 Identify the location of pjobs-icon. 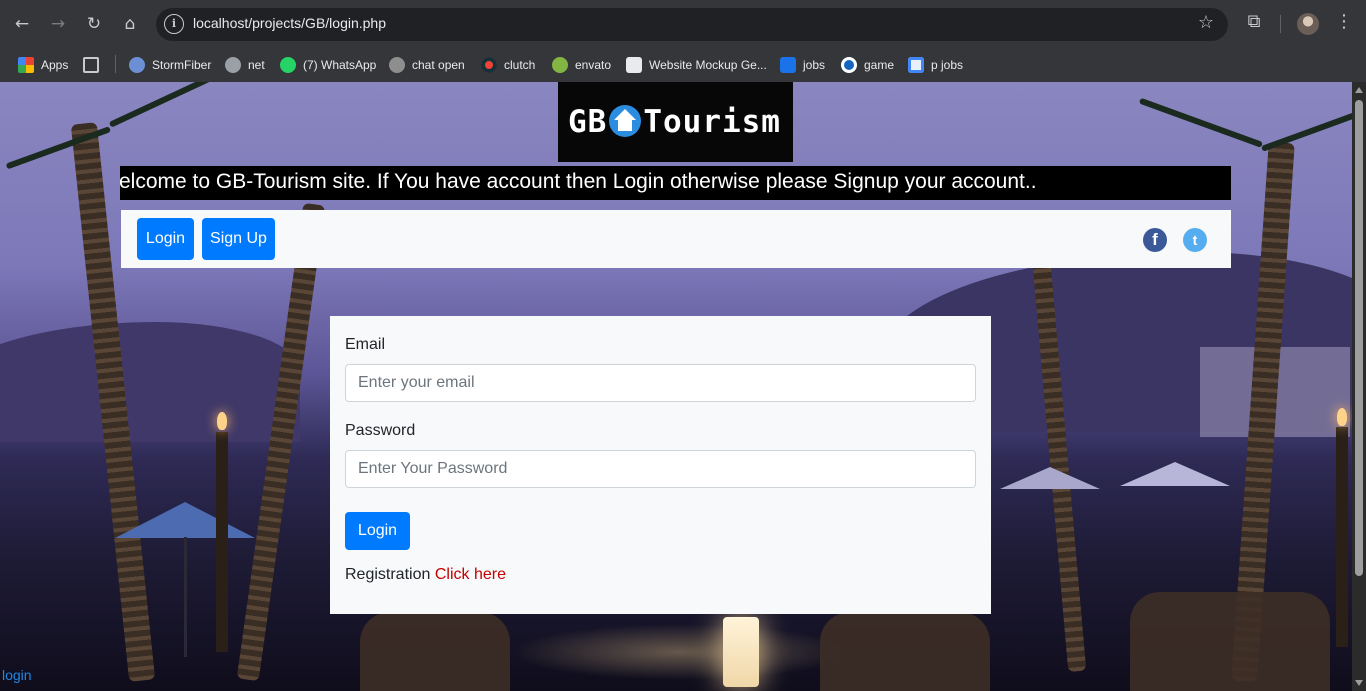
(916, 65).